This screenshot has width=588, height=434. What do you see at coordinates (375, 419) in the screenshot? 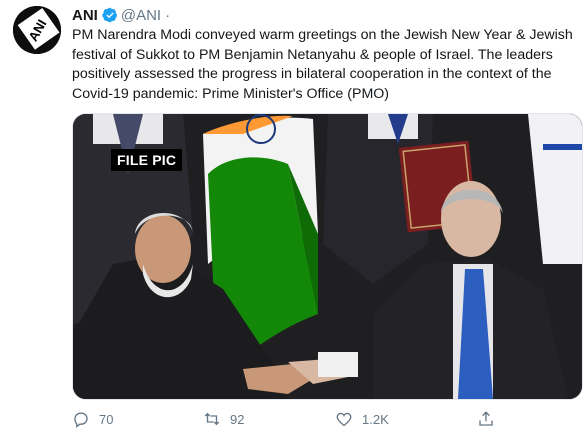
I see `like-count: 1.2K` at bounding box center [375, 419].